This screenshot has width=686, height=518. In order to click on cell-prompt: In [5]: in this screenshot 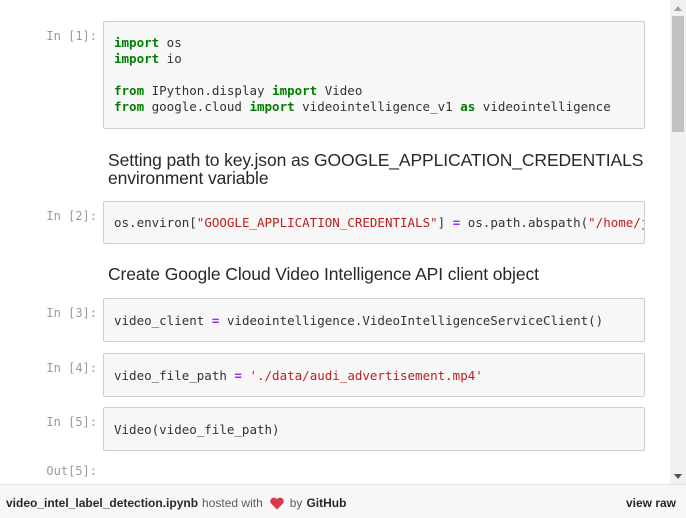, I will do `click(71, 422)`.